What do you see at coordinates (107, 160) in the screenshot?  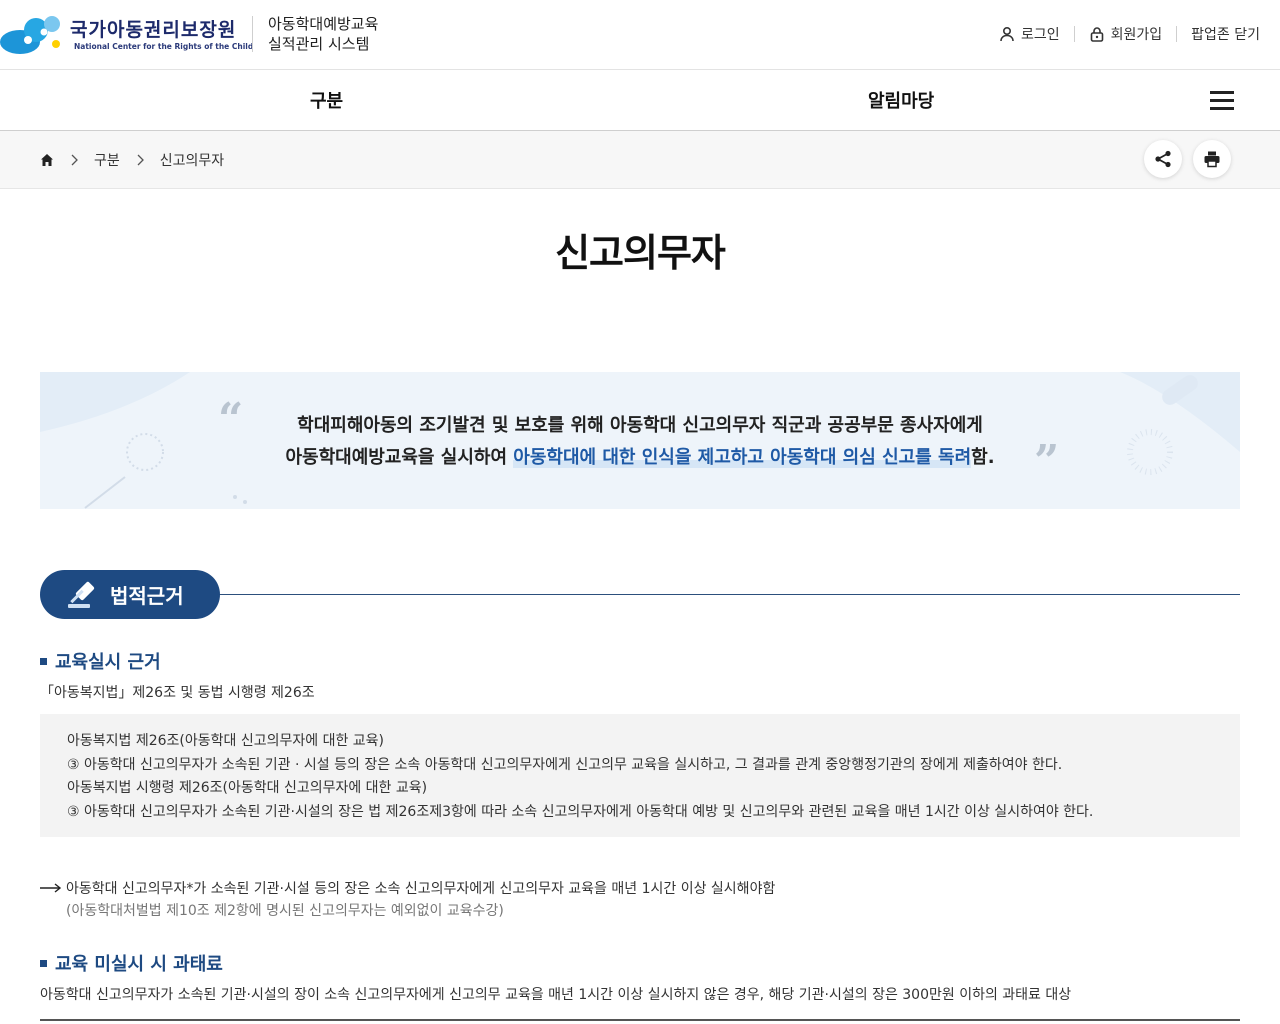 I see `breadcrumb-item-category: 구분` at bounding box center [107, 160].